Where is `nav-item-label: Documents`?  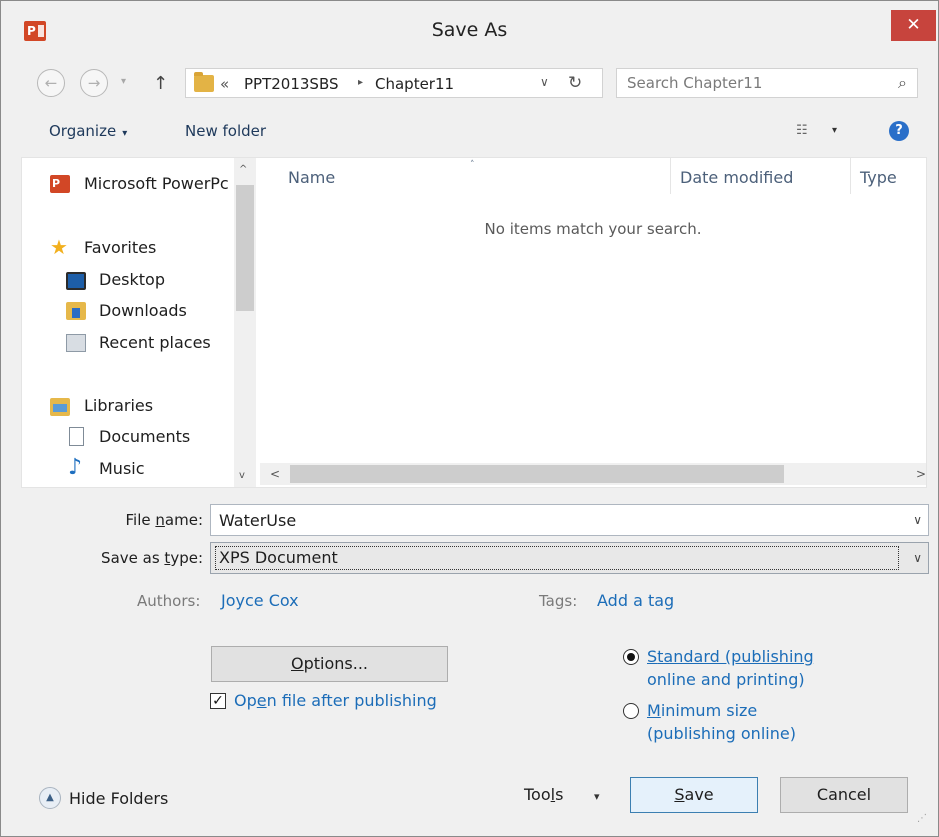 nav-item-label: Documents is located at coordinates (145, 436).